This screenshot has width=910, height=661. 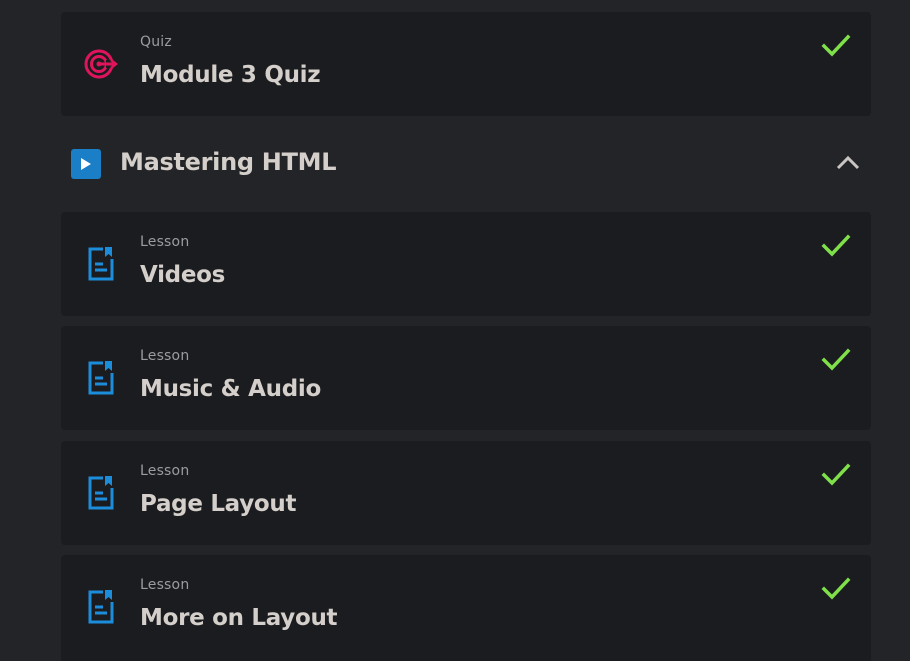 What do you see at coordinates (466, 493) in the screenshot?
I see `lesson-item: Lesson Page Layout` at bounding box center [466, 493].